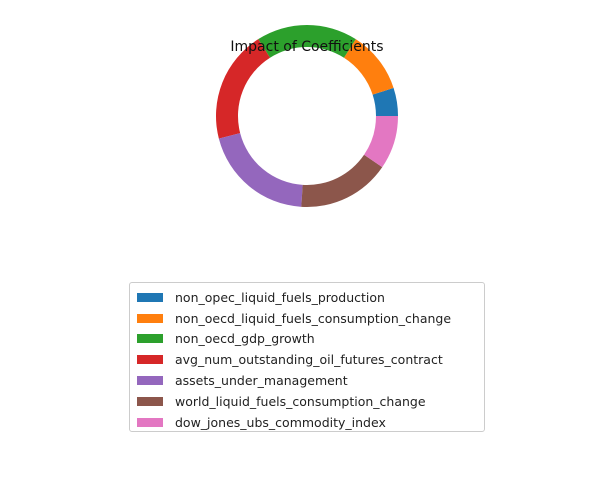 The height and width of the screenshot is (500, 600). I want to click on legend-item: avg_num_outstanding_oil_futures_contract, so click(310, 359).